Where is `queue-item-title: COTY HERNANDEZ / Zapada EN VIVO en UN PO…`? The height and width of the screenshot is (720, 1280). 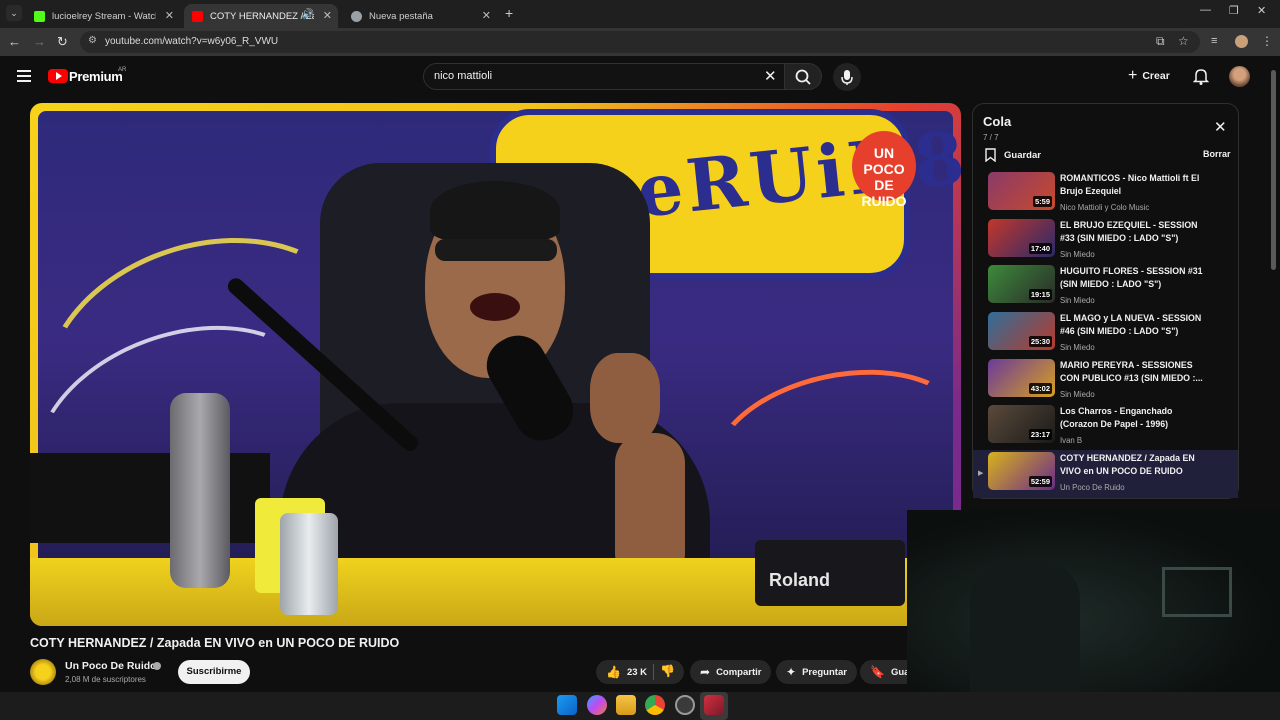
queue-item-title: COTY HERNANDEZ / Zapada EN VIVO en UN PO… is located at coordinates (1135, 465).